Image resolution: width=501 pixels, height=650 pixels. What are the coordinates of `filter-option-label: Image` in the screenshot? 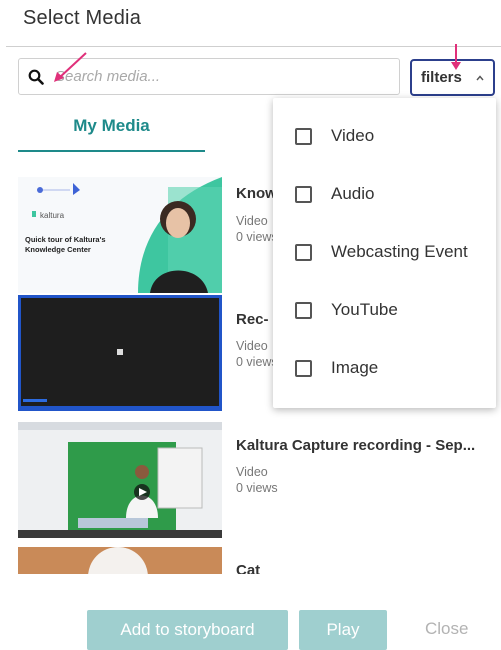 It's located at (355, 367).